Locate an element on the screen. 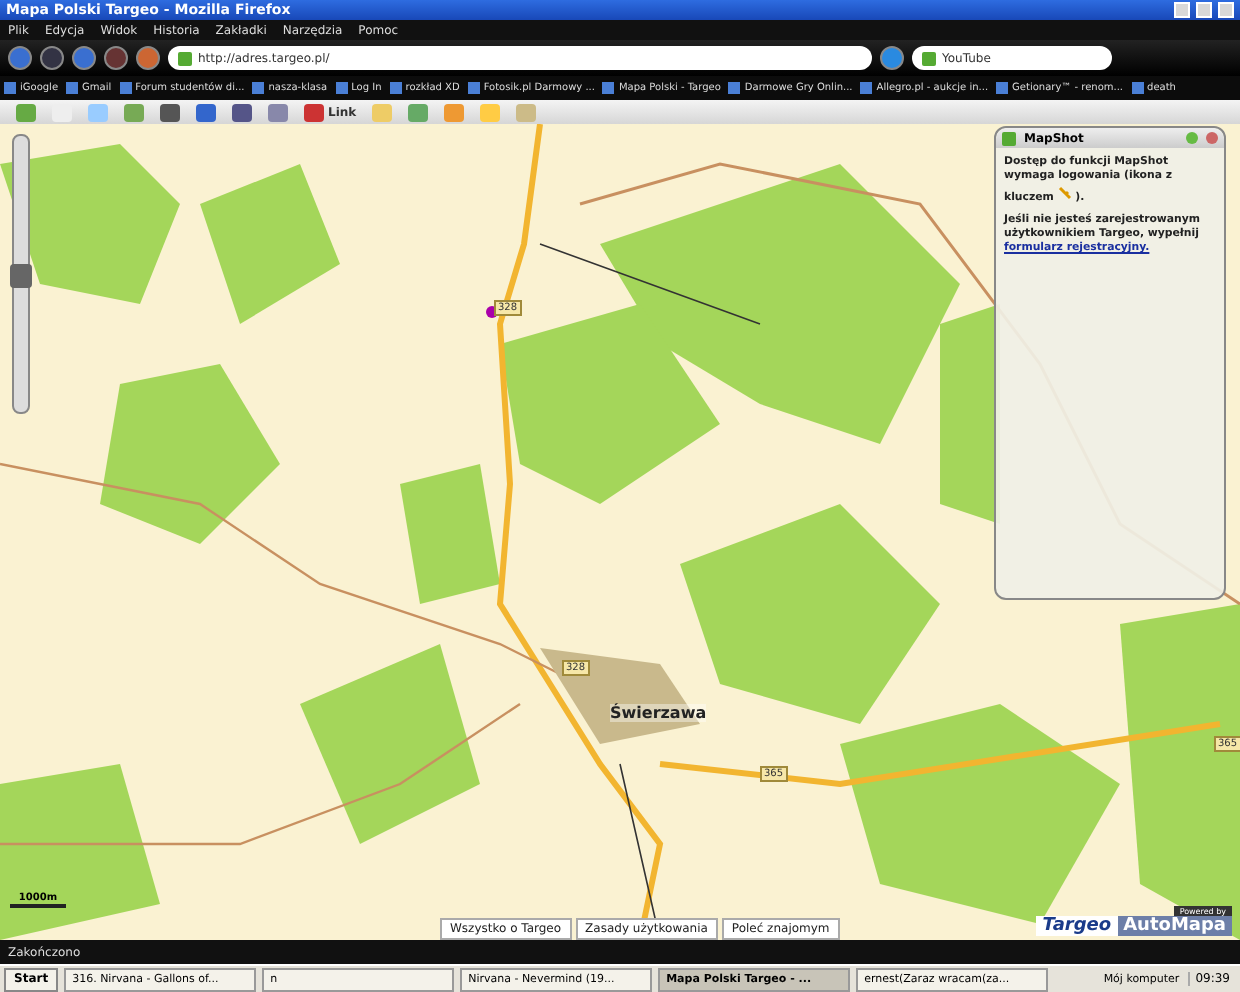 The image size is (1240, 992). home-button is located at coordinates (148, 58).